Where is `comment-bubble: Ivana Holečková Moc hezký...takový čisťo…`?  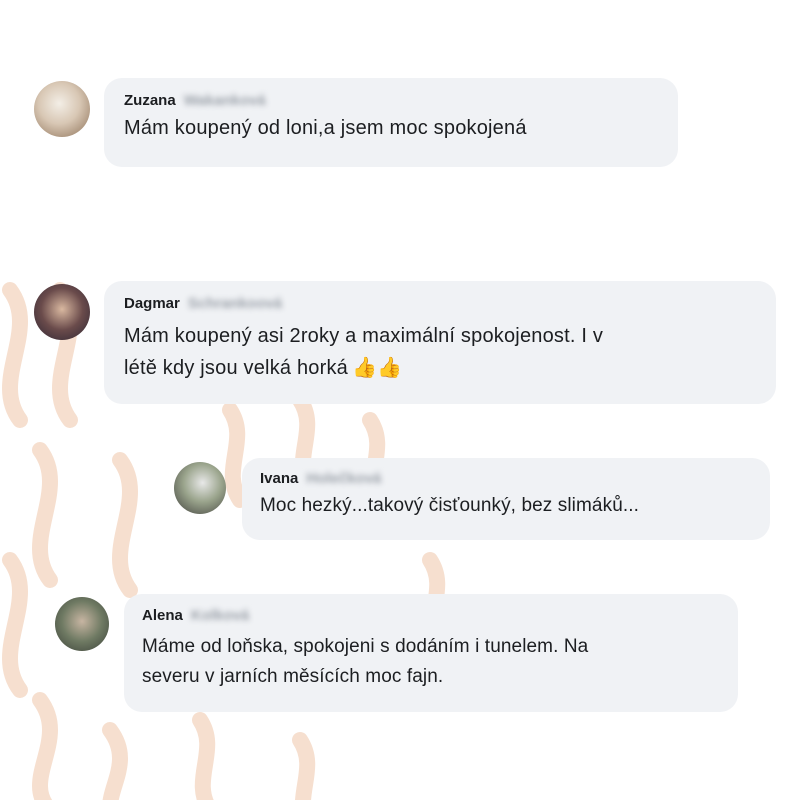
comment-bubble: Ivana Holečková Moc hezký...takový čisťo… is located at coordinates (506, 499).